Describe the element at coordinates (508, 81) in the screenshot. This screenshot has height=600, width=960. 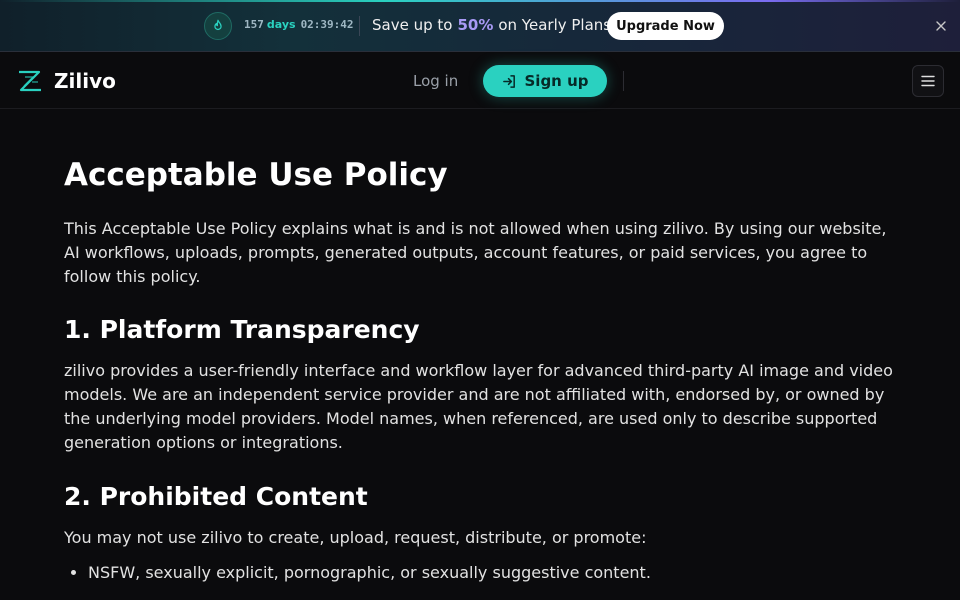
I see `sign-in-icon` at that location.